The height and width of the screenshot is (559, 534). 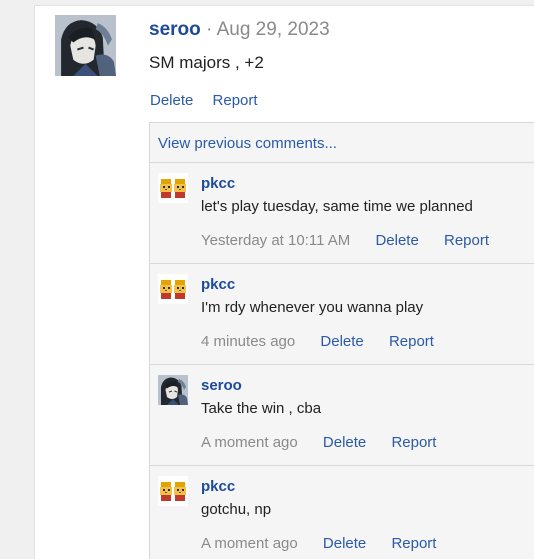 I want to click on comment-text: gotchu, np, so click(x=236, y=509).